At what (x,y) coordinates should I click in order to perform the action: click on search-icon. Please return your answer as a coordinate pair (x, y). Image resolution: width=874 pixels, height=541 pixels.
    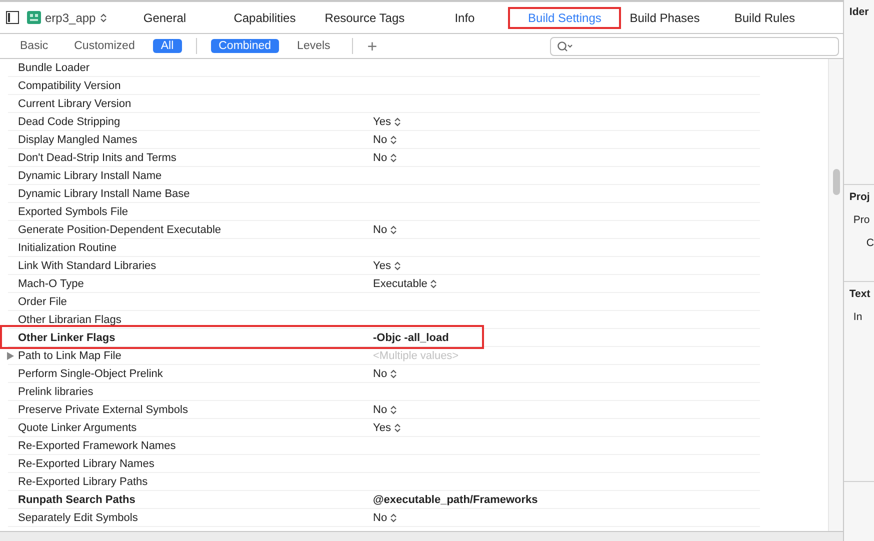
    Looking at the image, I should click on (565, 46).